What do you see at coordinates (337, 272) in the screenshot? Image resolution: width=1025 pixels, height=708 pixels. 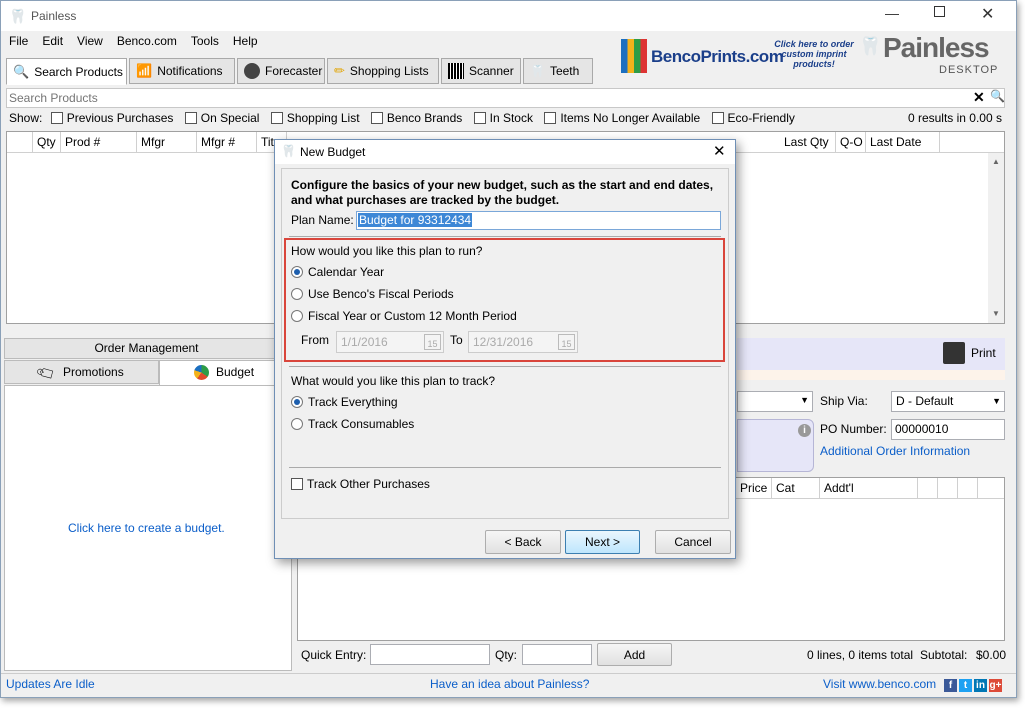 I see `radio-calendar-year: Calendar Year` at bounding box center [337, 272].